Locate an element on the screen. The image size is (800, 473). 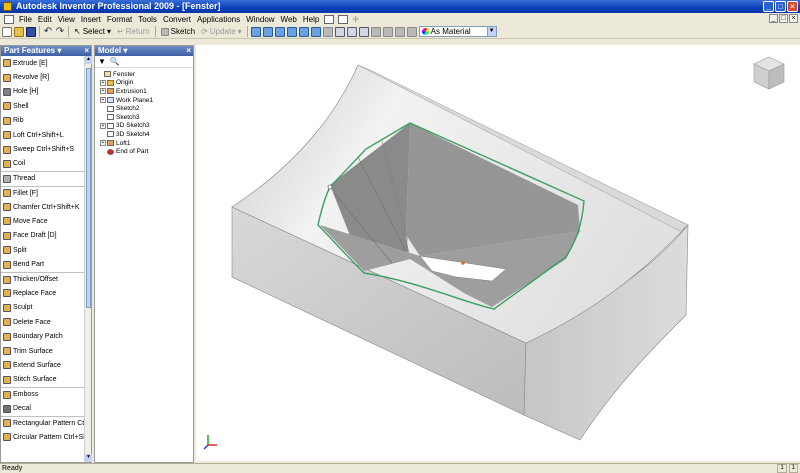
doc-close-button: × is located at coordinates (793, 18).